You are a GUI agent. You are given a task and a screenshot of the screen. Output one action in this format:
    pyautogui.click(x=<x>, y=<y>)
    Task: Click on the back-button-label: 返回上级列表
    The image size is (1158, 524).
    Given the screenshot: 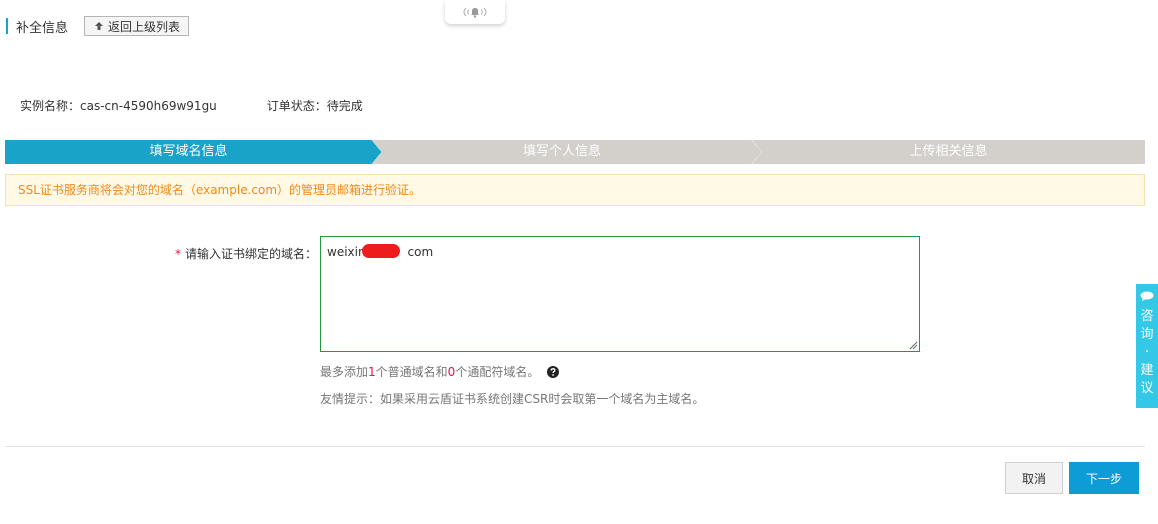 What is the action you would take?
    pyautogui.click(x=144, y=26)
    